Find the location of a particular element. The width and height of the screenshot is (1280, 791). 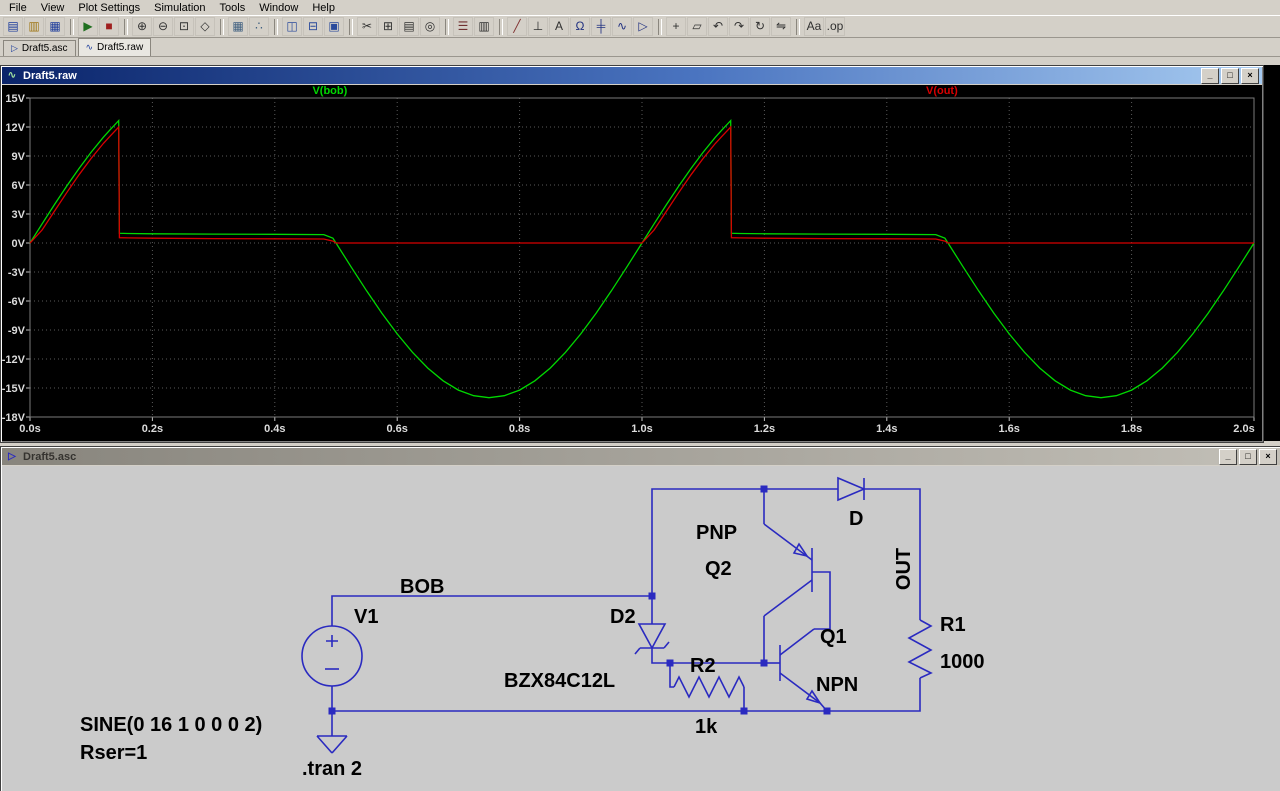

draft5-asc-tab-icon: ▷ is located at coordinates (14, 48).